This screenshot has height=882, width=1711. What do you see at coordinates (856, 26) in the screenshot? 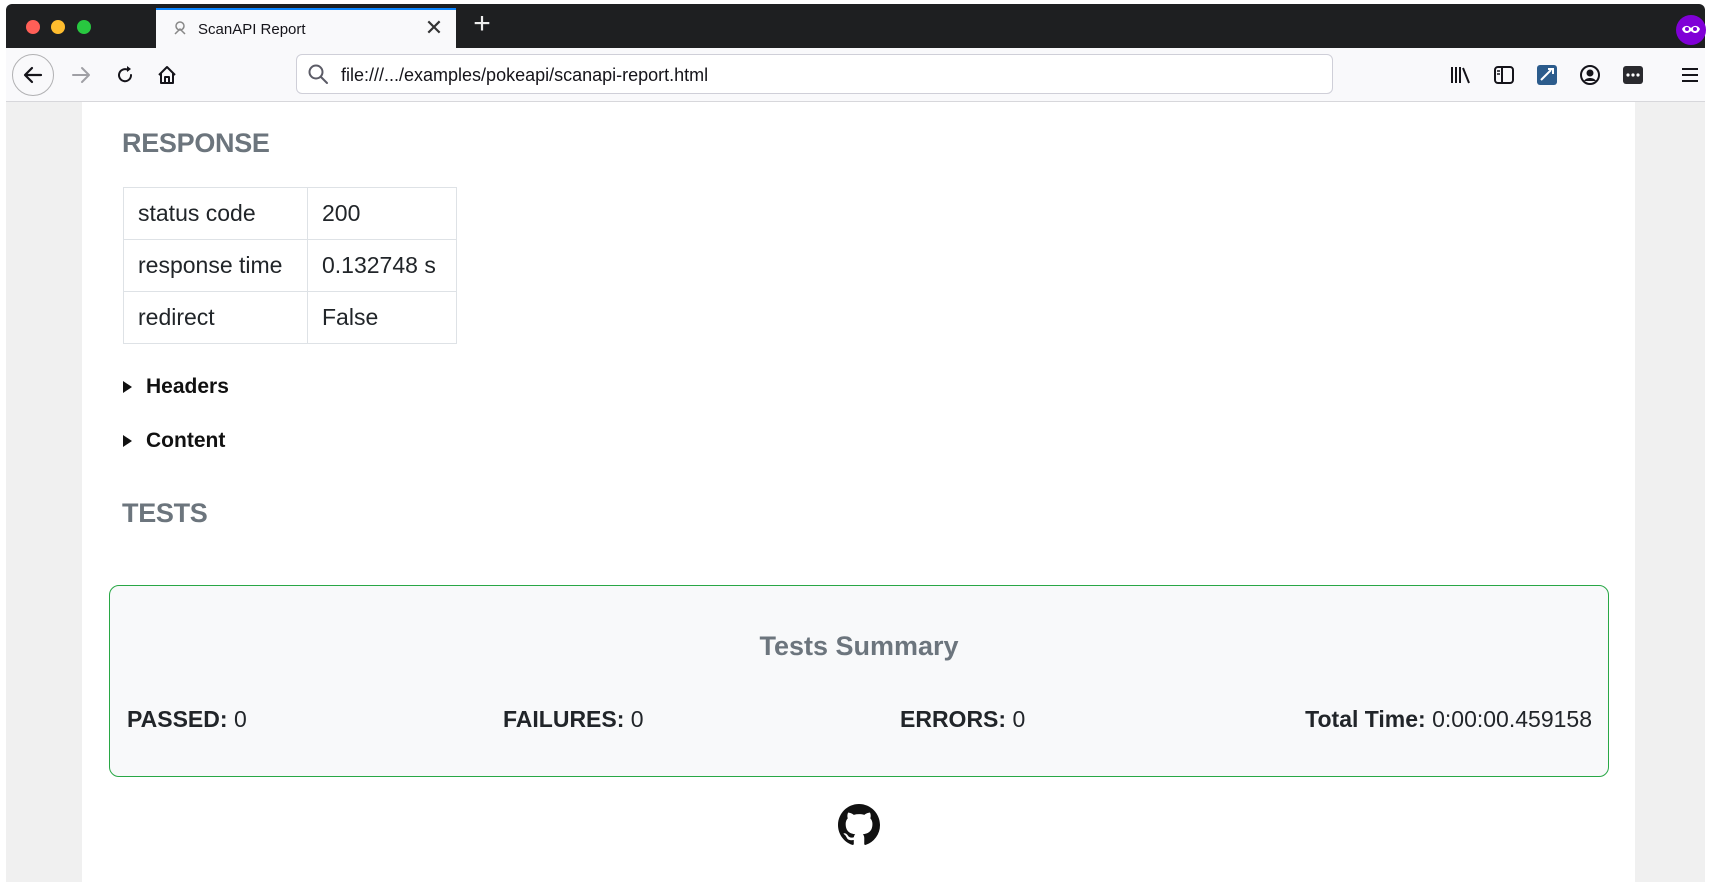
I see `browser-titlebar: ScanAPI Report ✕ +` at bounding box center [856, 26].